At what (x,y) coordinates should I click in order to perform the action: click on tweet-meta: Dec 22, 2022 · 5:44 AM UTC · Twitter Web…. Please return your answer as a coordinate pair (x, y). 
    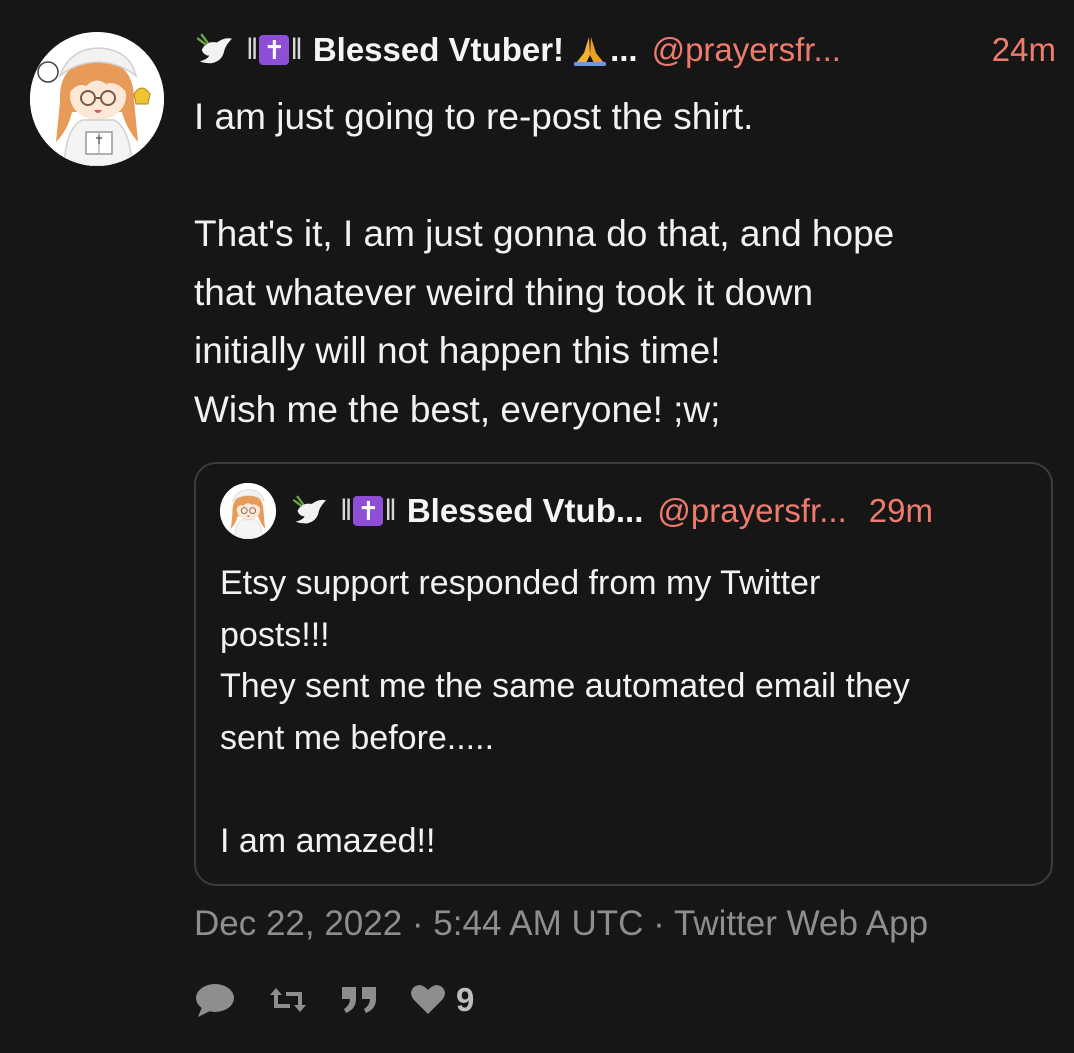
    Looking at the image, I should click on (561, 924).